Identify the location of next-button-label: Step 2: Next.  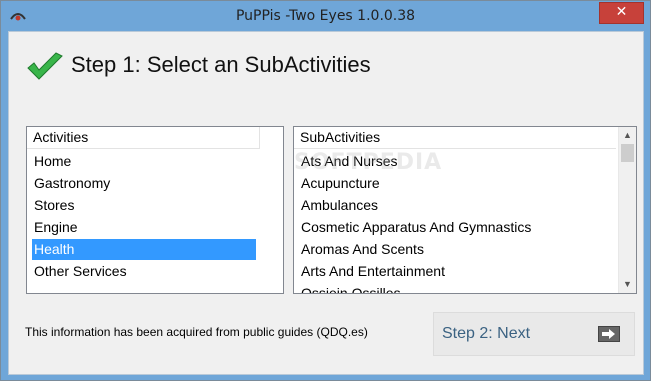
(486, 333).